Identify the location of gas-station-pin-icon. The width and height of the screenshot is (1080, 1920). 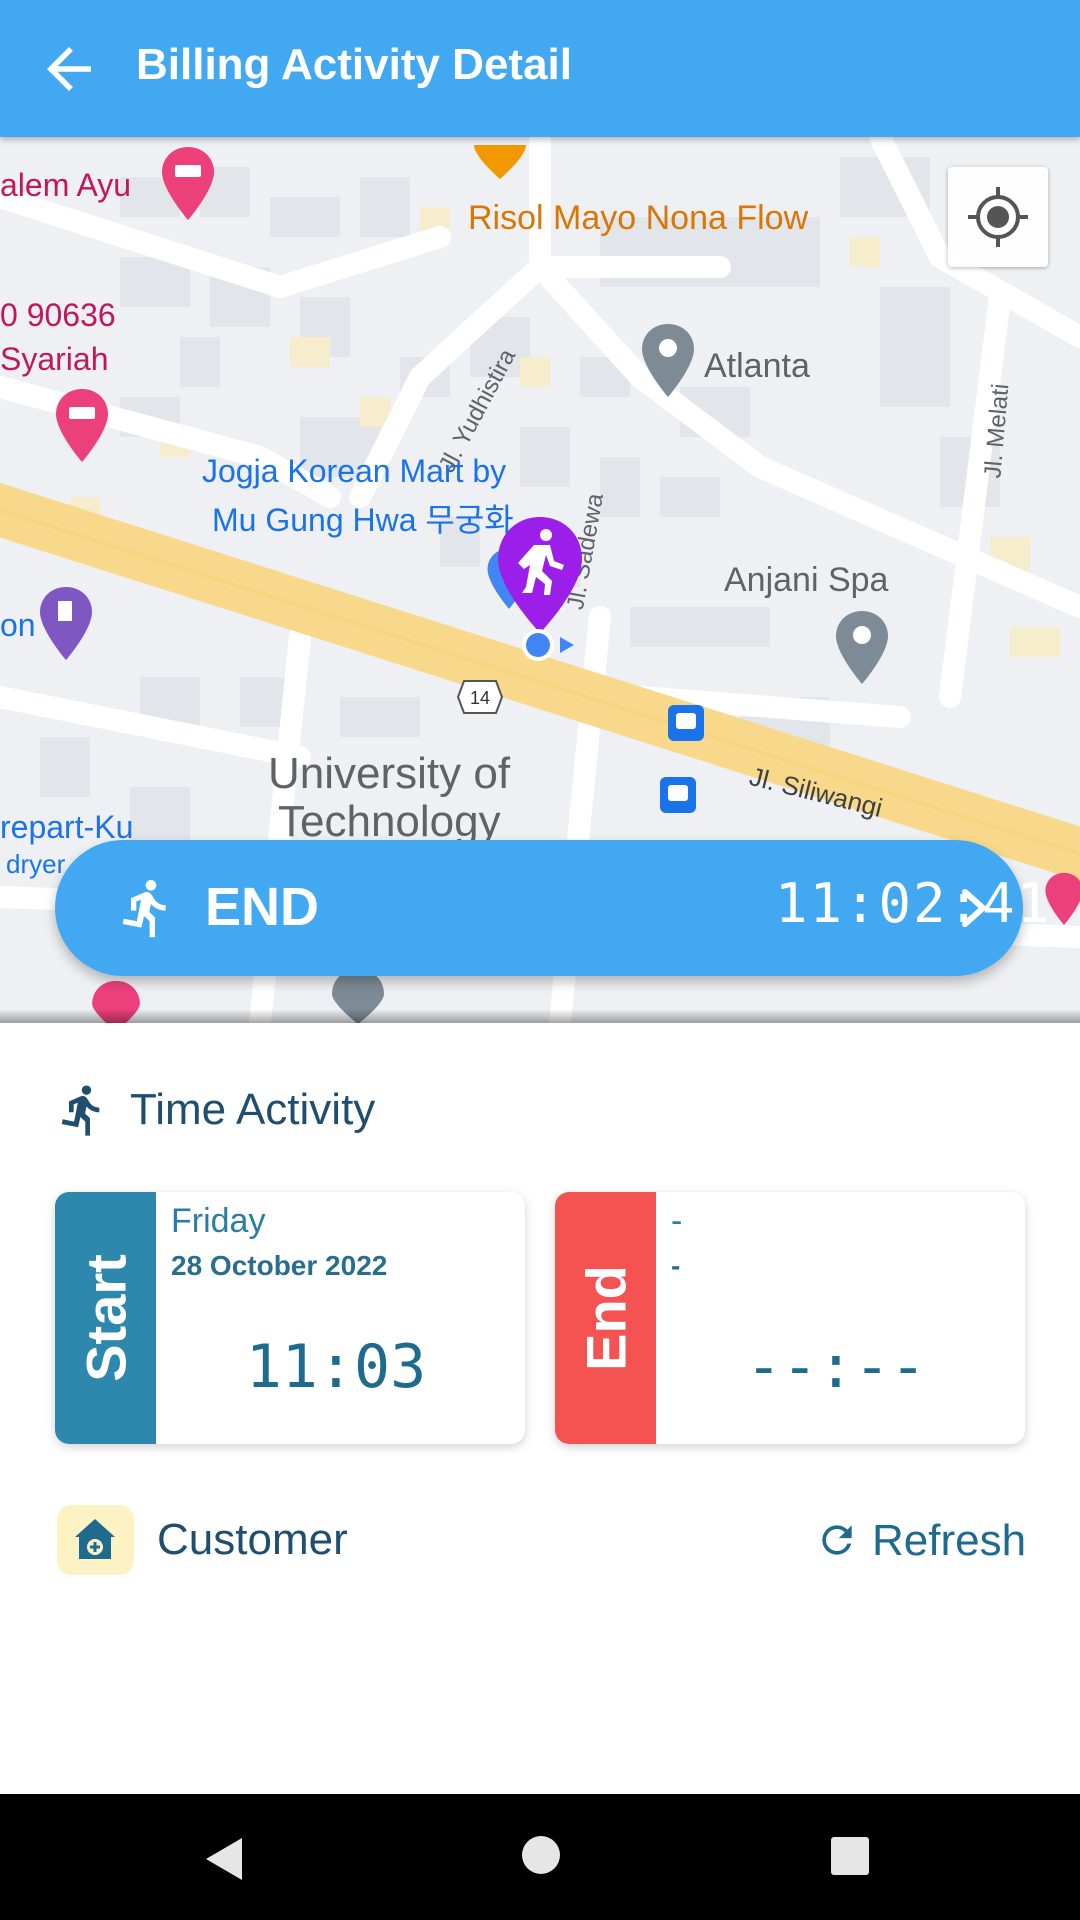
(66, 623).